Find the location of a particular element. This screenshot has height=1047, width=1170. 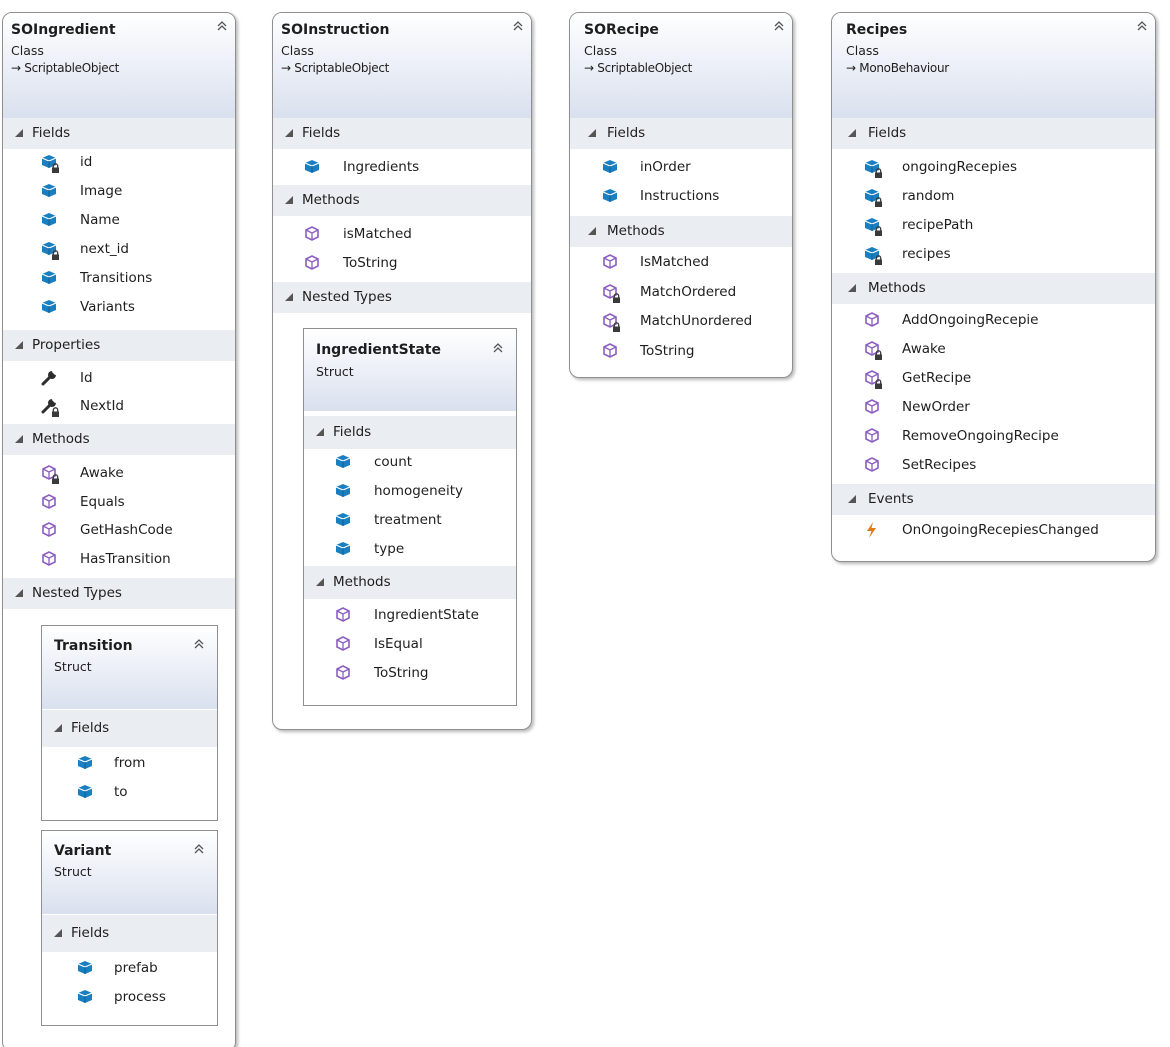

member-row: type is located at coordinates (410, 550).